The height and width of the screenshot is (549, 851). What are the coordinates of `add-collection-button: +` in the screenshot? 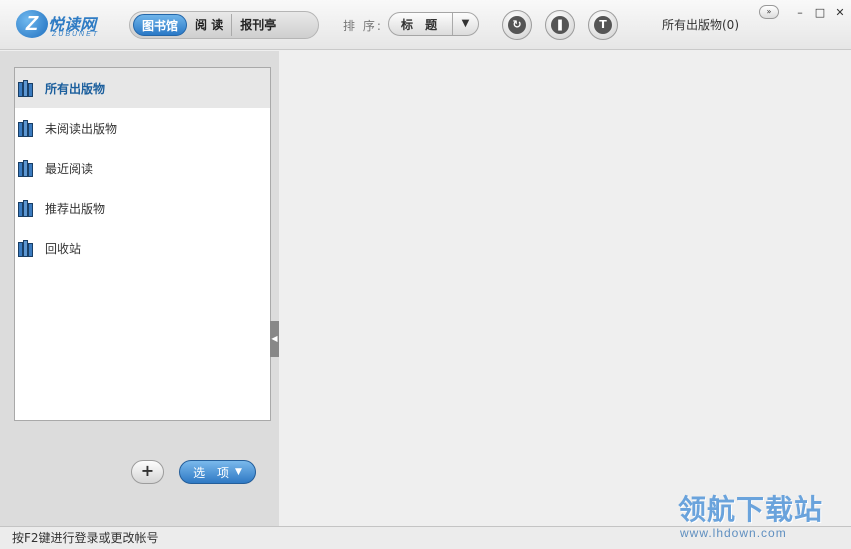 It's located at (147, 472).